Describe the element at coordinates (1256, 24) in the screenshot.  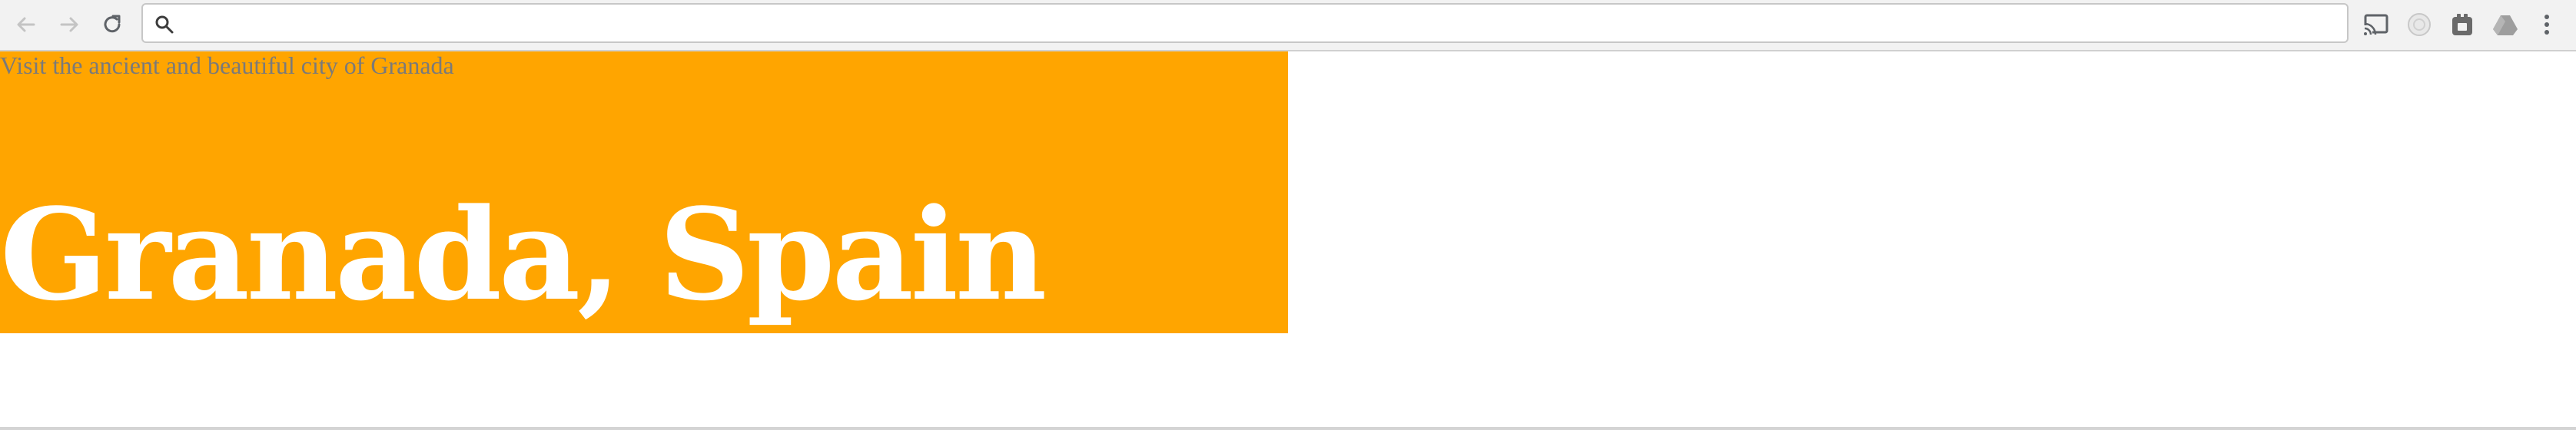
I see `address-input` at that location.